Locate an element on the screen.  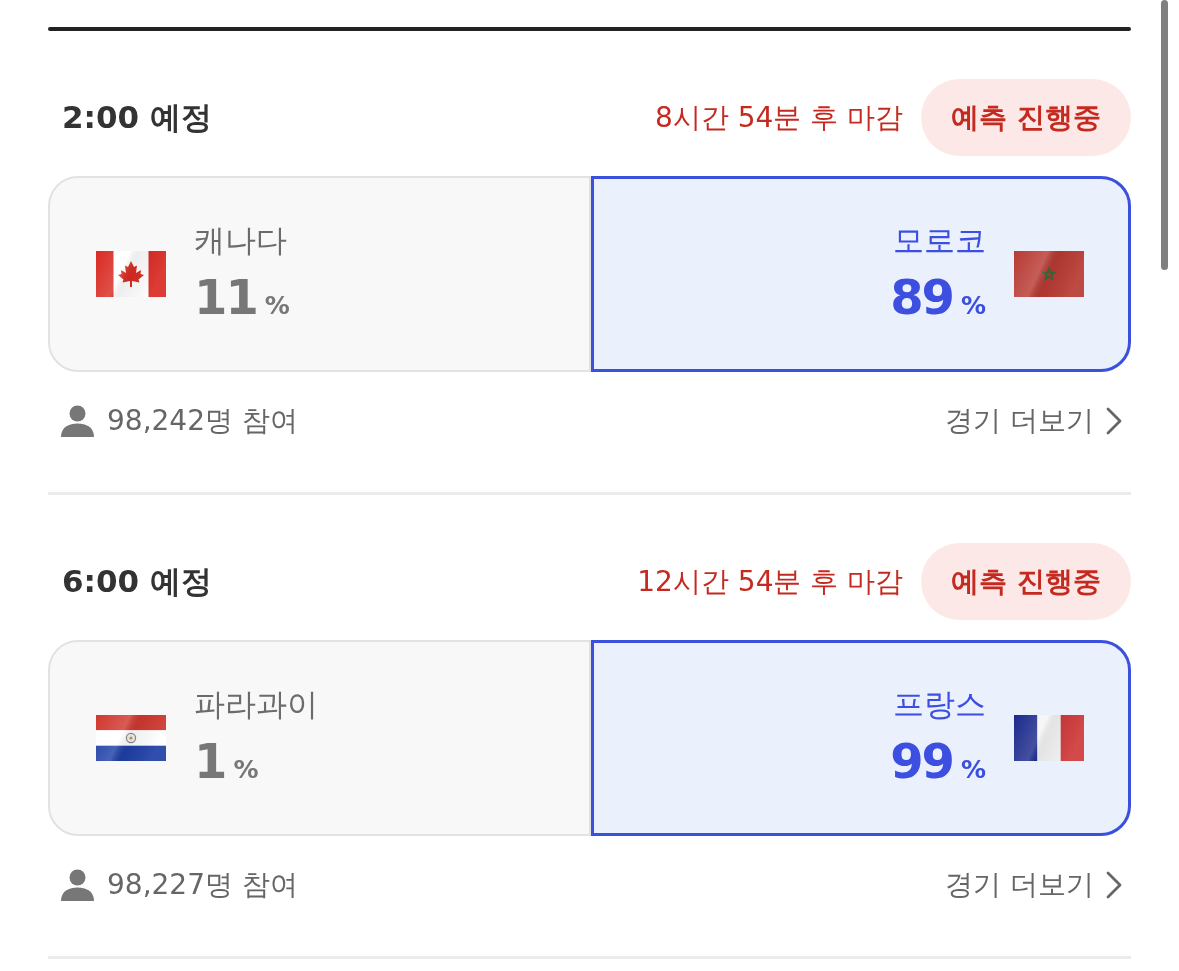
team-name: 프랑스 is located at coordinates (939, 705).